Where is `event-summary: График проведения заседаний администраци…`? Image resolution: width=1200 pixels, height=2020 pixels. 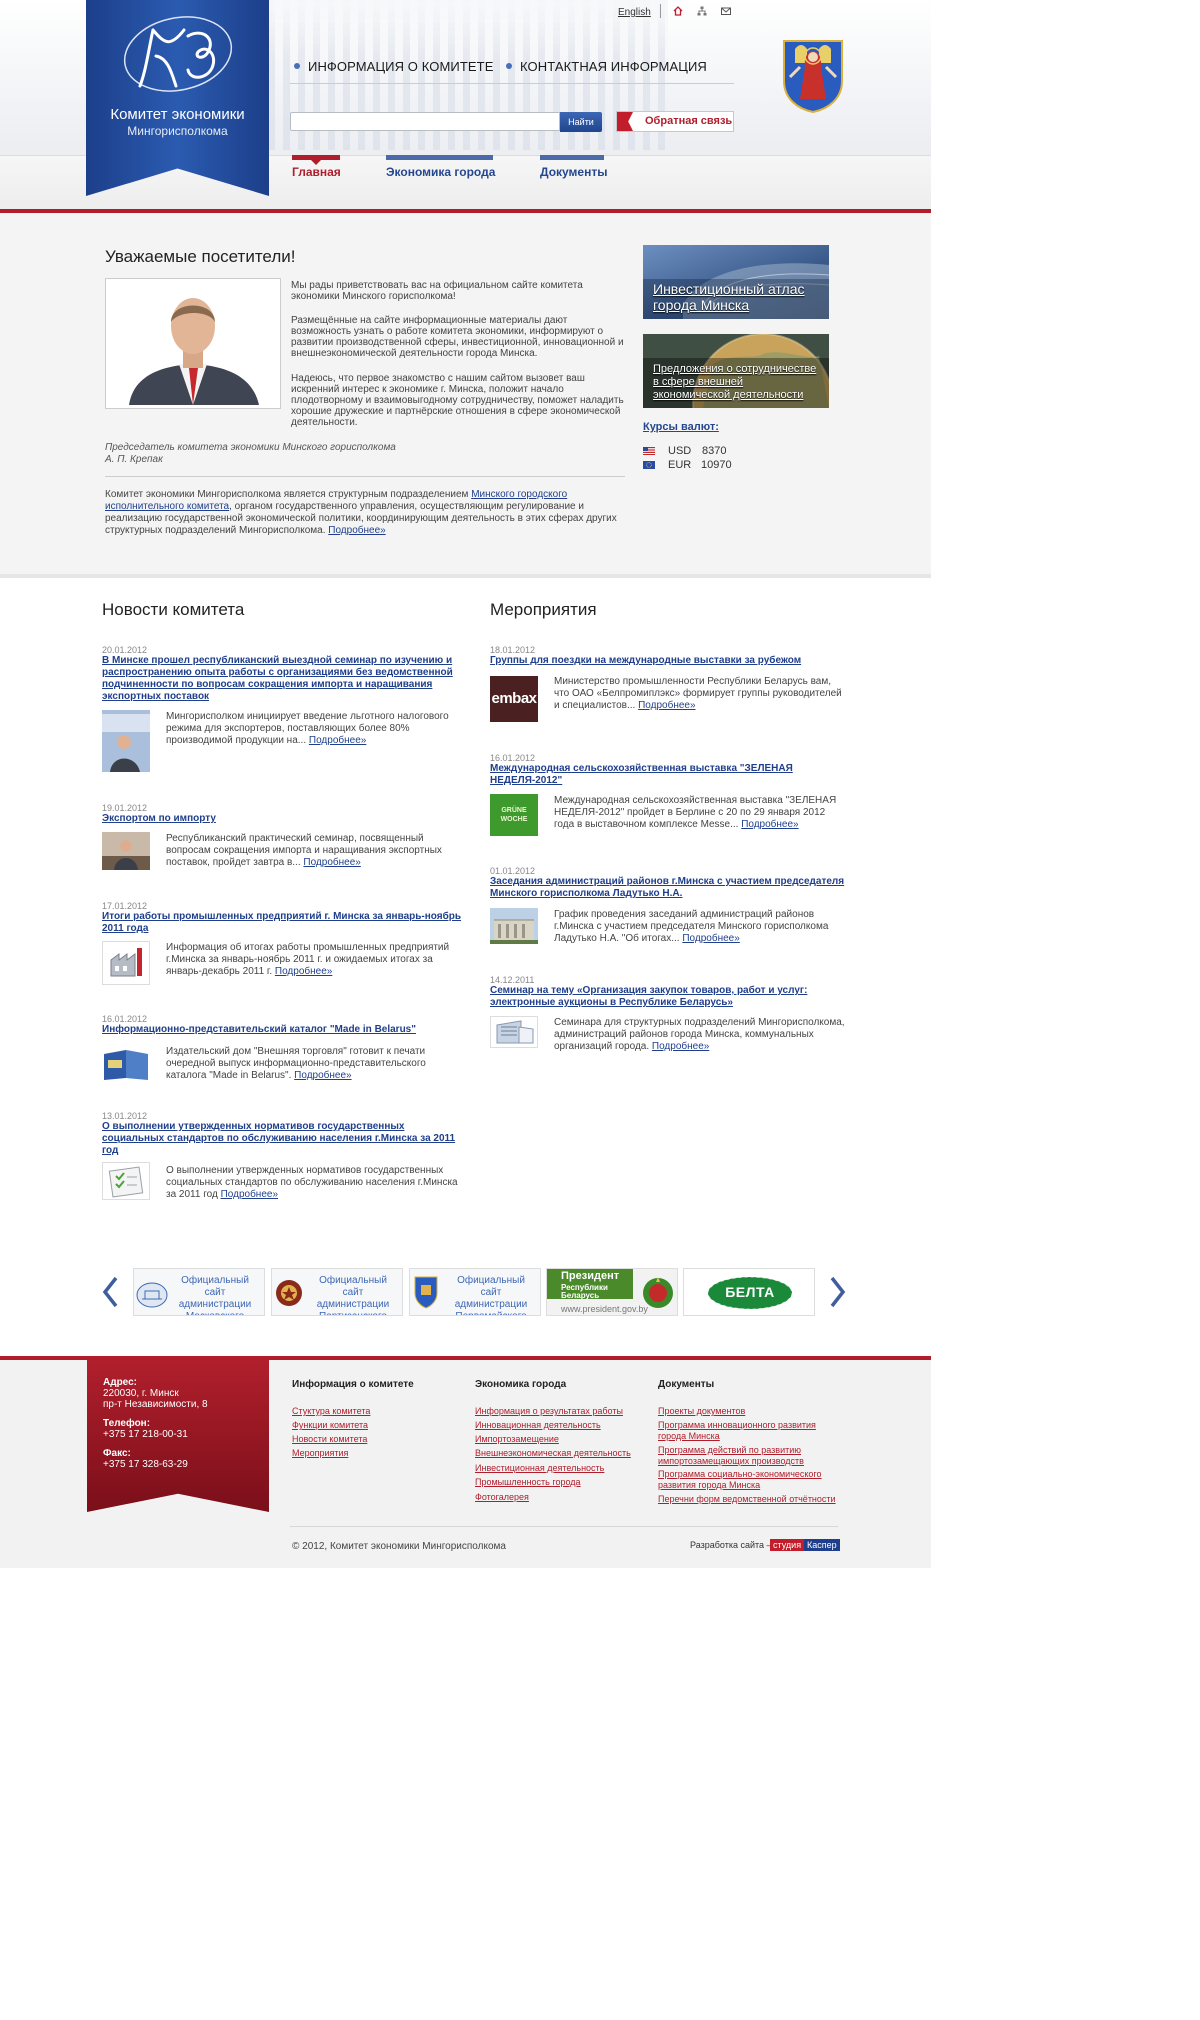
event-summary: График проведения заседаний администраци… is located at coordinates (700, 927).